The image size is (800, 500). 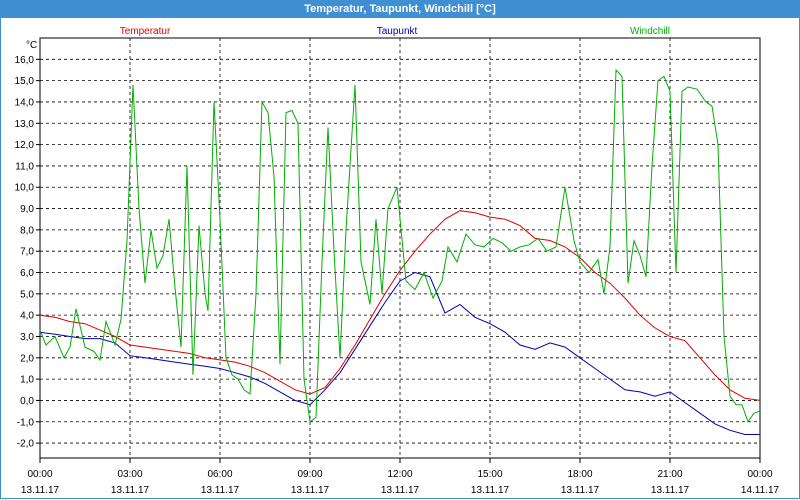 What do you see at coordinates (27, 316) in the screenshot?
I see `y-tick-label: 4,0` at bounding box center [27, 316].